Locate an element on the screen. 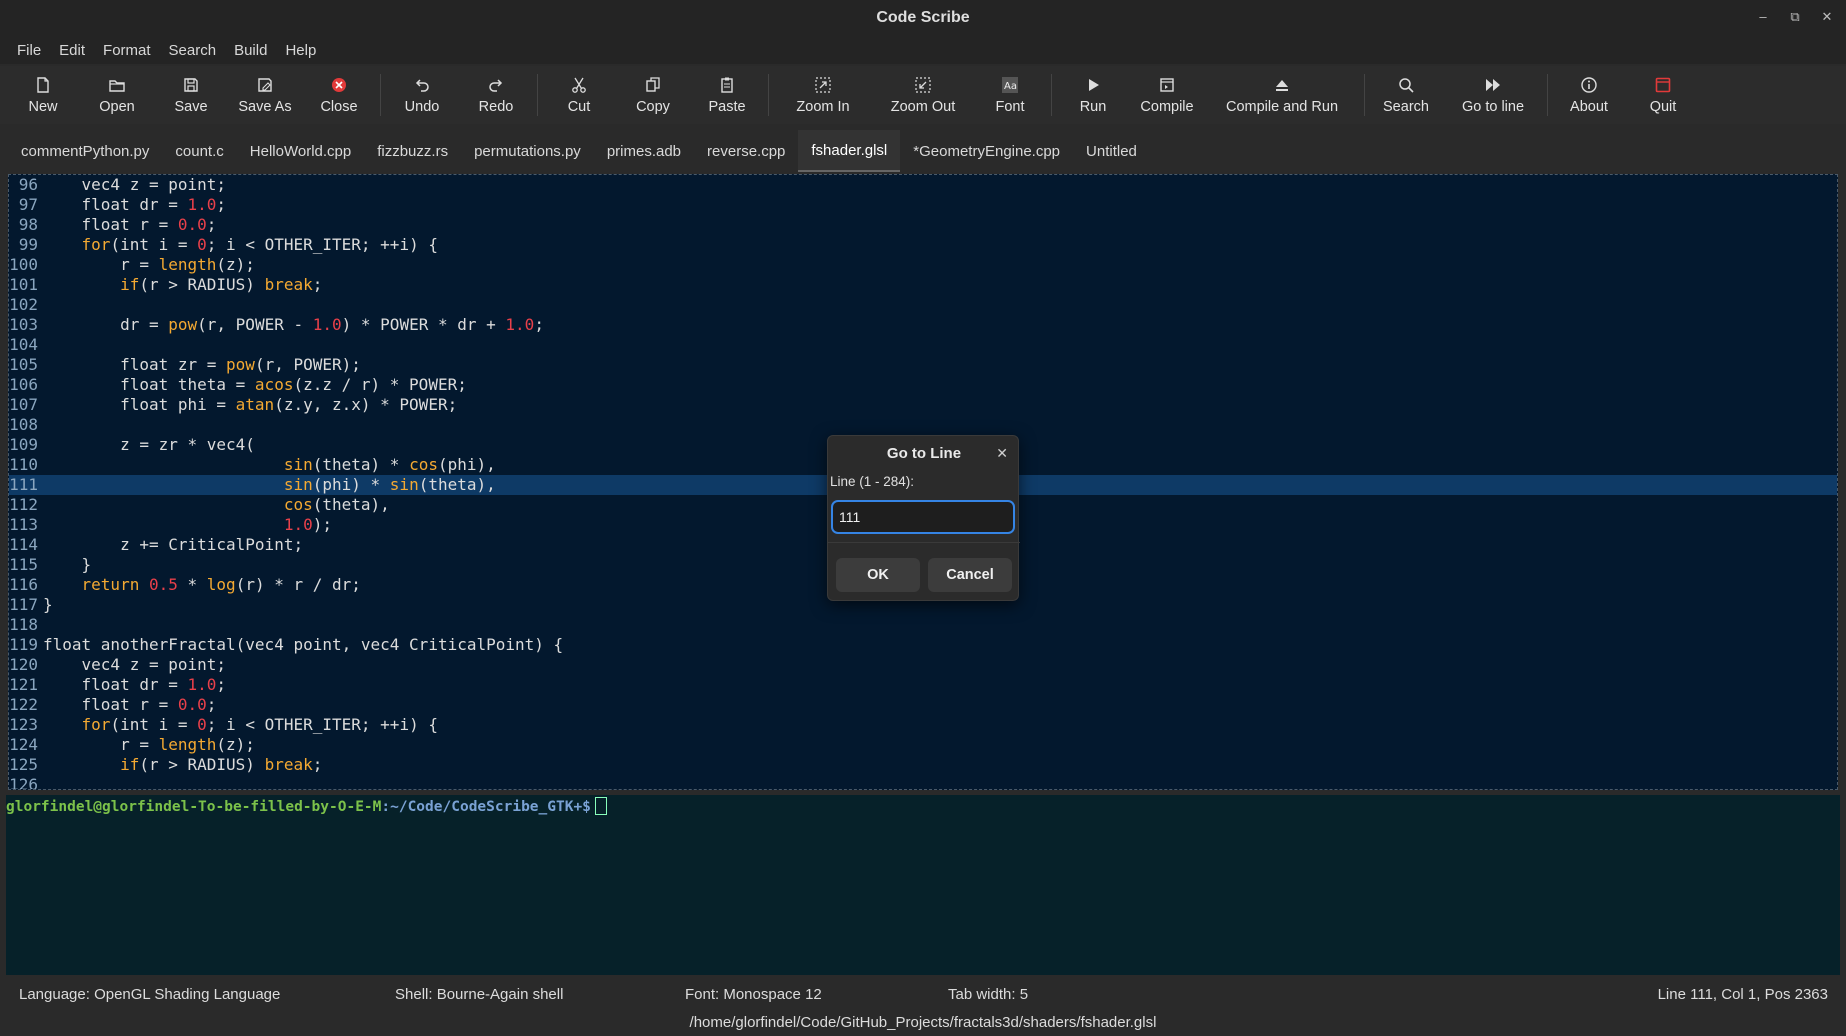 This screenshot has height=1036, width=1846. compile-and-run-button: Compile and Run is located at coordinates (1282, 95).